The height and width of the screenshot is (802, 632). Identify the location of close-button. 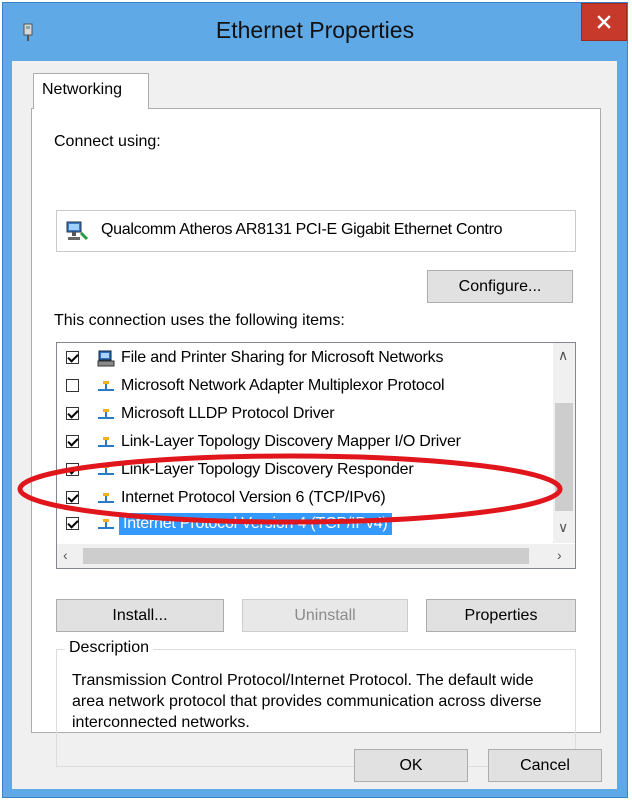
(604, 22).